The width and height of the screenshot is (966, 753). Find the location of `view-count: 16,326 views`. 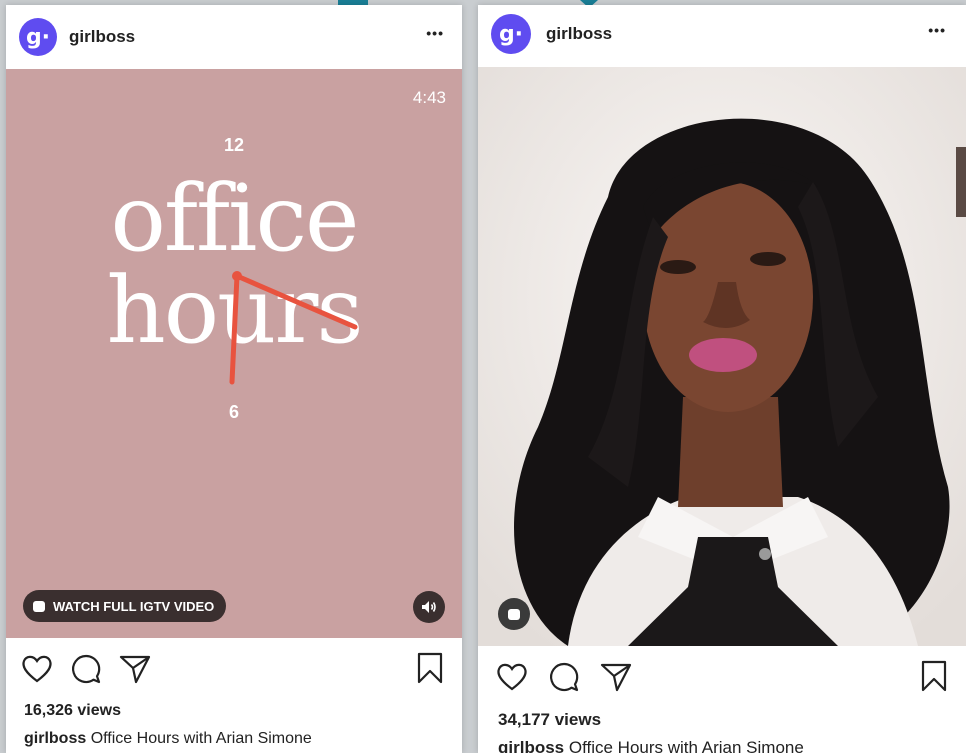

view-count: 16,326 views is located at coordinates (72, 711).